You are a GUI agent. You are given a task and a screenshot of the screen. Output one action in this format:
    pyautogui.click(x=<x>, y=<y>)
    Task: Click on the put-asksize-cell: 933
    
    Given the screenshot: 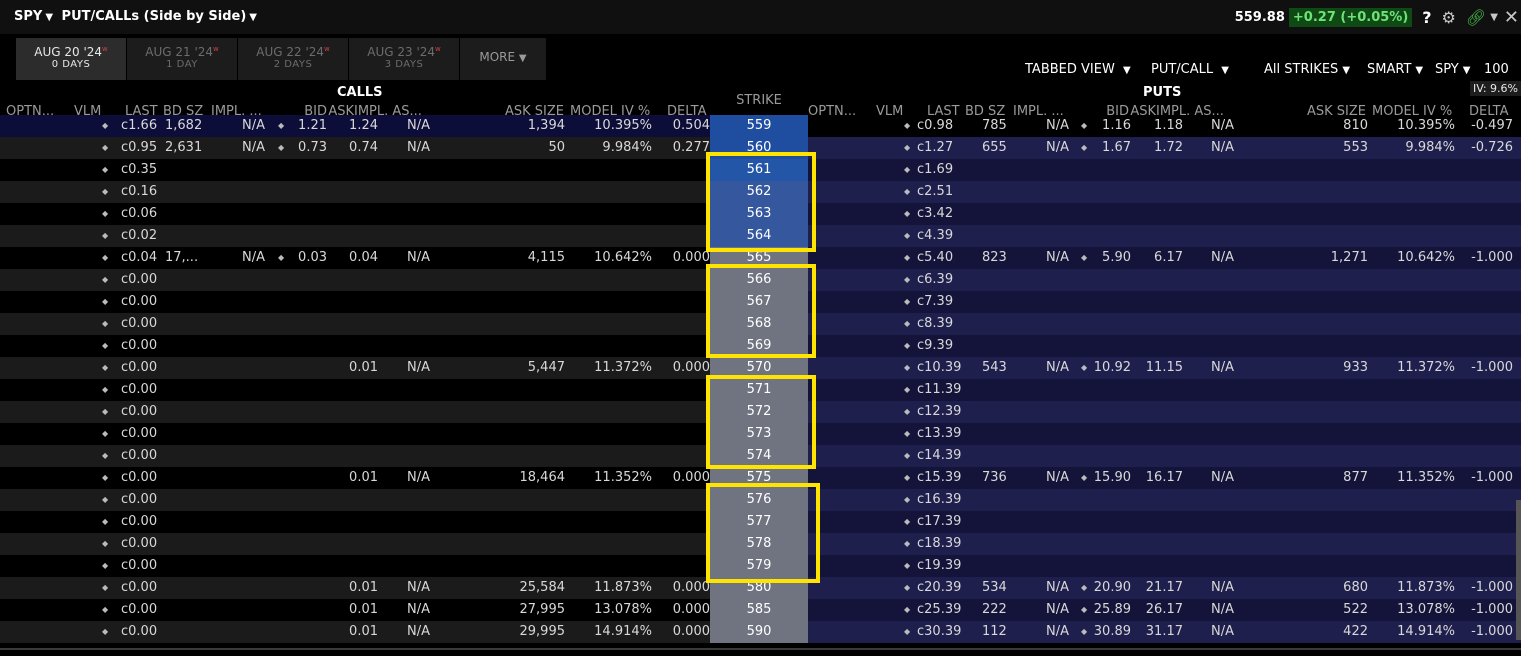 What is the action you would take?
    pyautogui.click(x=1333, y=368)
    